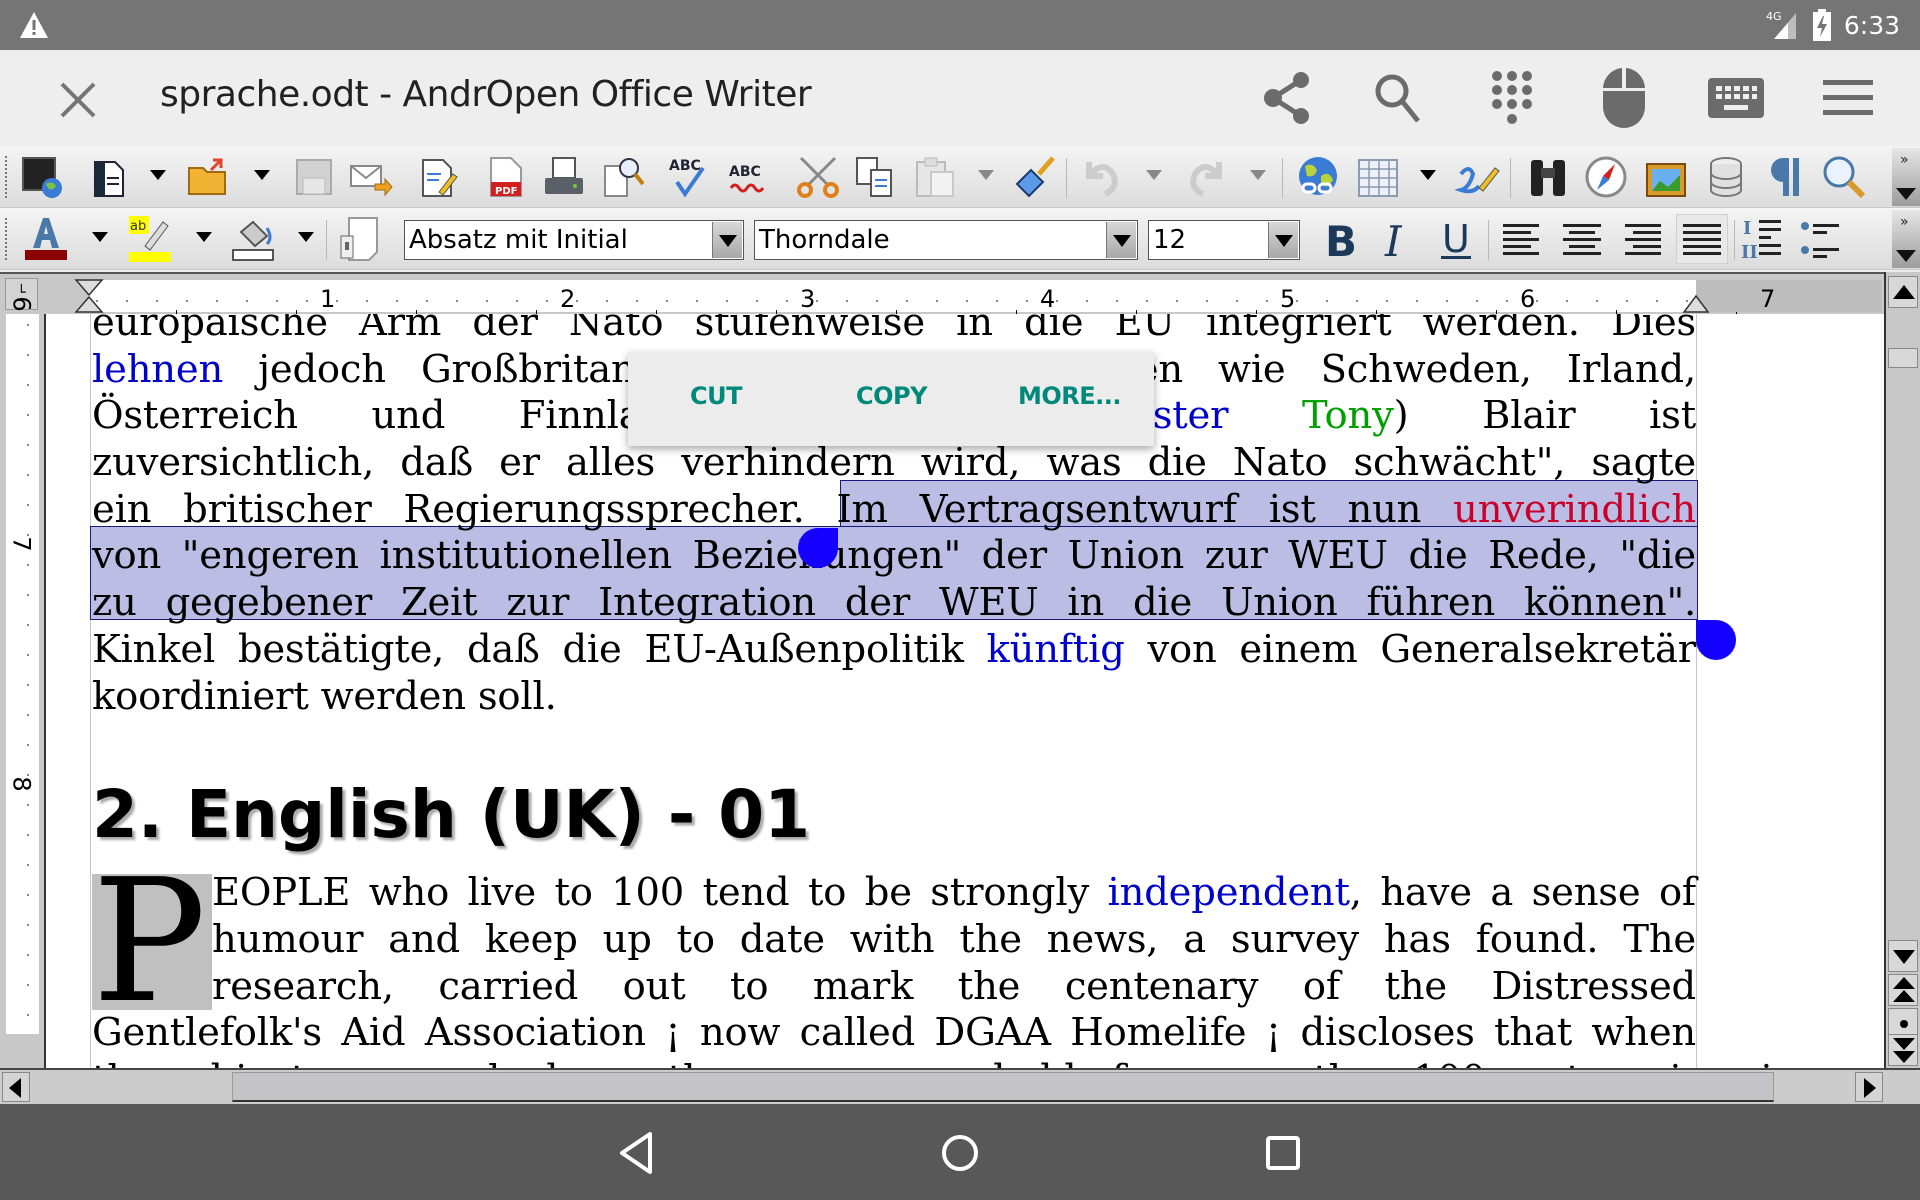 This screenshot has width=1920, height=1200. I want to click on justify-button, so click(1702, 239).